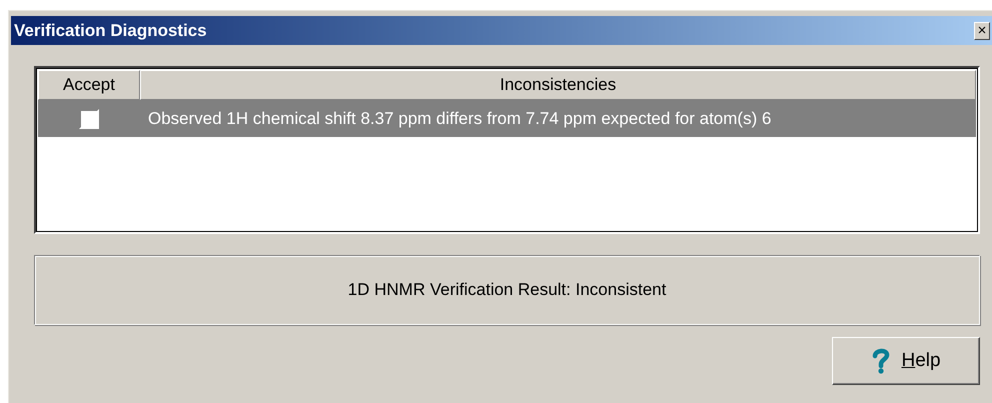 This screenshot has width=992, height=403. What do you see at coordinates (89, 85) in the screenshot?
I see `column-header: Accept` at bounding box center [89, 85].